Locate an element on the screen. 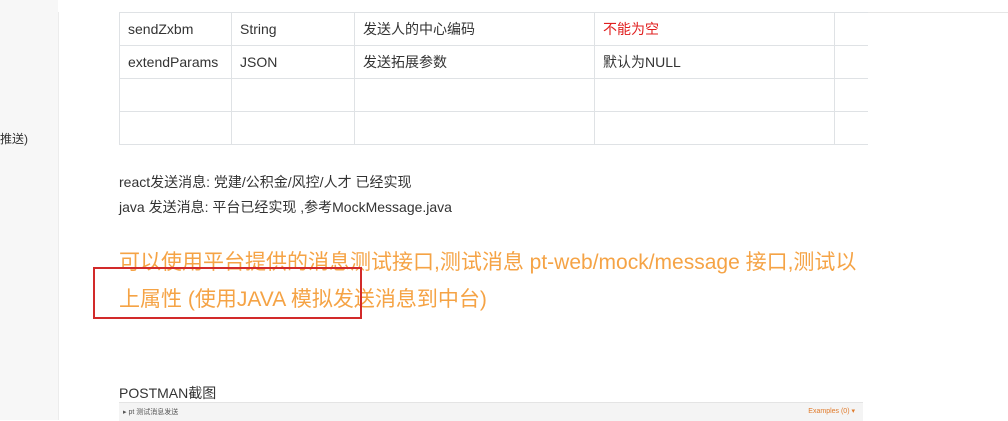 The width and height of the screenshot is (1008, 421). postman-examples-link: Examples (0) ▾ is located at coordinates (831, 411).